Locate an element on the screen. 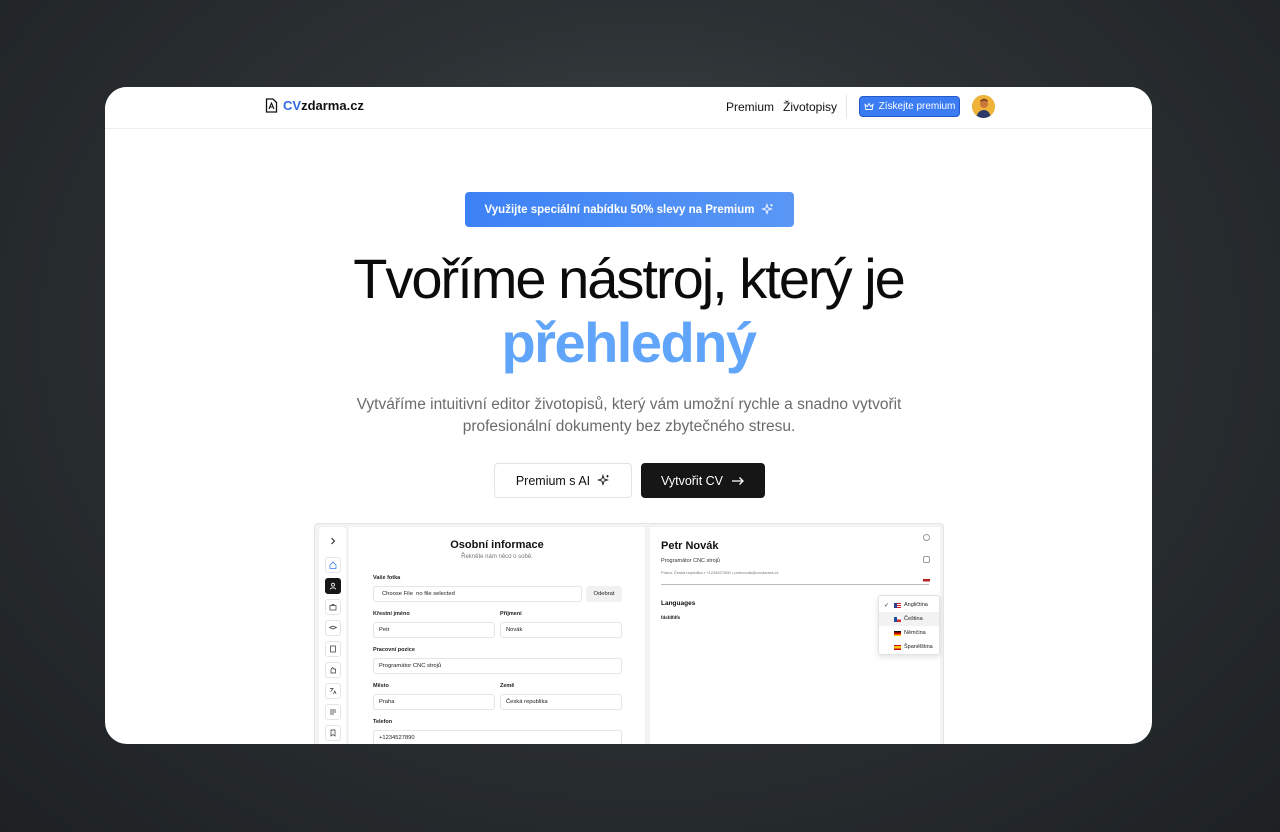 This screenshot has height=832, width=1280. get-premium-label: Získejte premium is located at coordinates (917, 106).